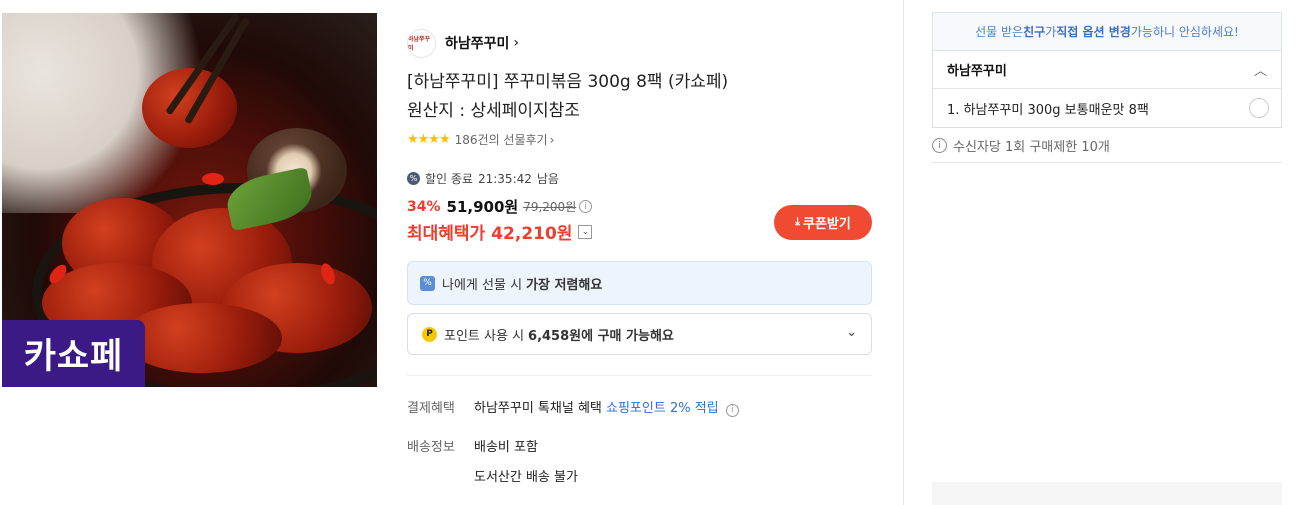 This screenshot has height=505, width=1300. I want to click on coupon-button-label: 쿠폰받기, so click(827, 223).